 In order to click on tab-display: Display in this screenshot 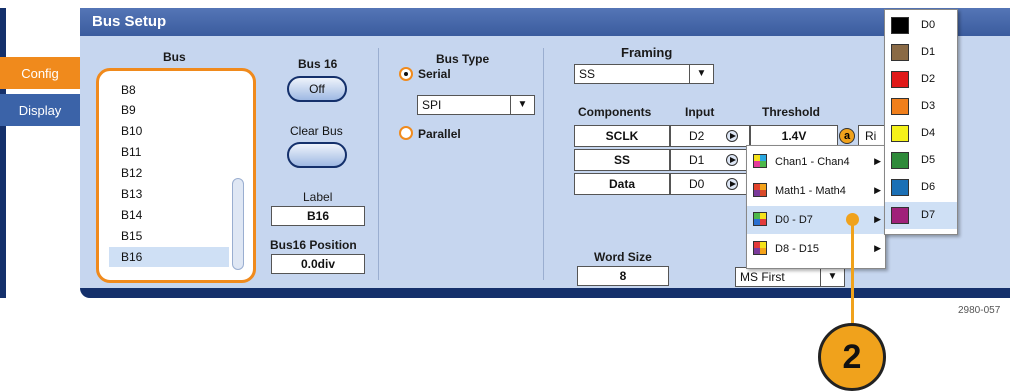, I will do `click(40, 110)`.